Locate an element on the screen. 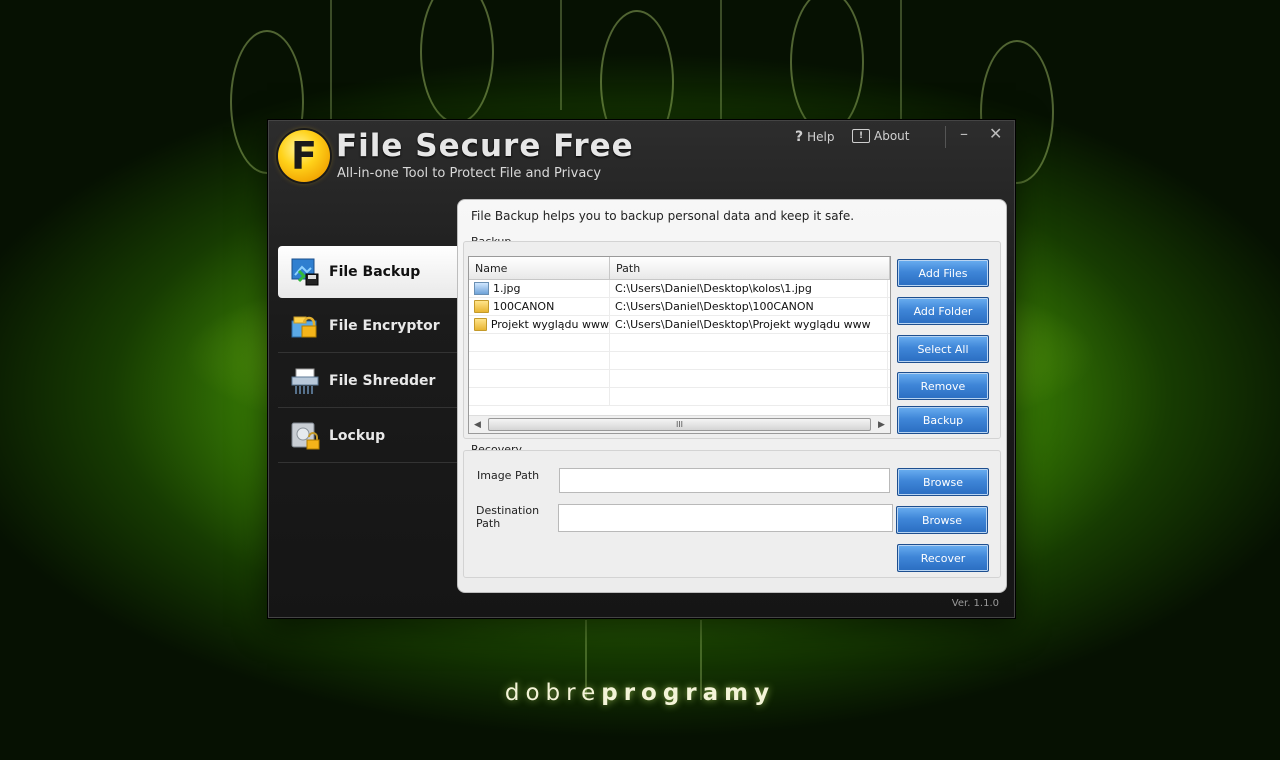 This screenshot has width=1280, height=760. brand-part1: dobre is located at coordinates (553, 693).